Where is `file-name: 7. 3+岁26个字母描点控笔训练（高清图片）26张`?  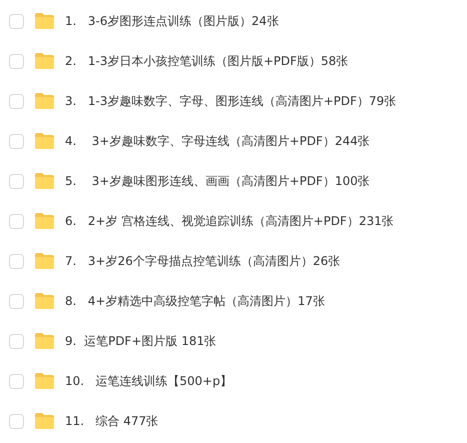
file-name: 7. 3+岁26个字母描点控笔训练（高清图片）26张 is located at coordinates (202, 261).